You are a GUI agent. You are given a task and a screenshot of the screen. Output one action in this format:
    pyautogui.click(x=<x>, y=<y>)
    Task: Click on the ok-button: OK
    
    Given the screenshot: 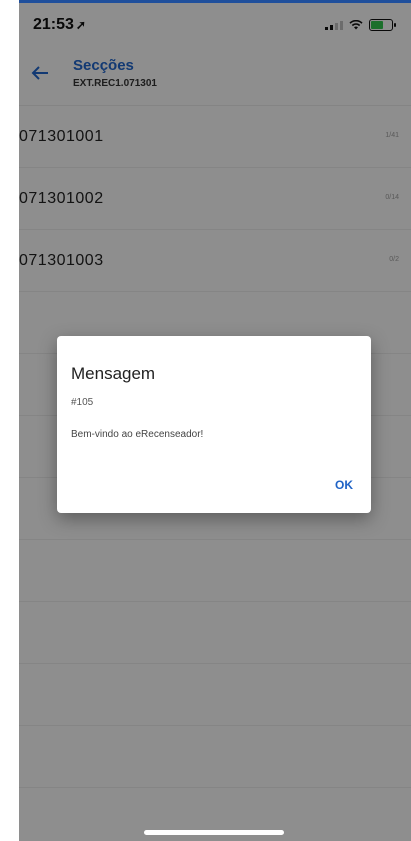 What is the action you would take?
    pyautogui.click(x=344, y=485)
    